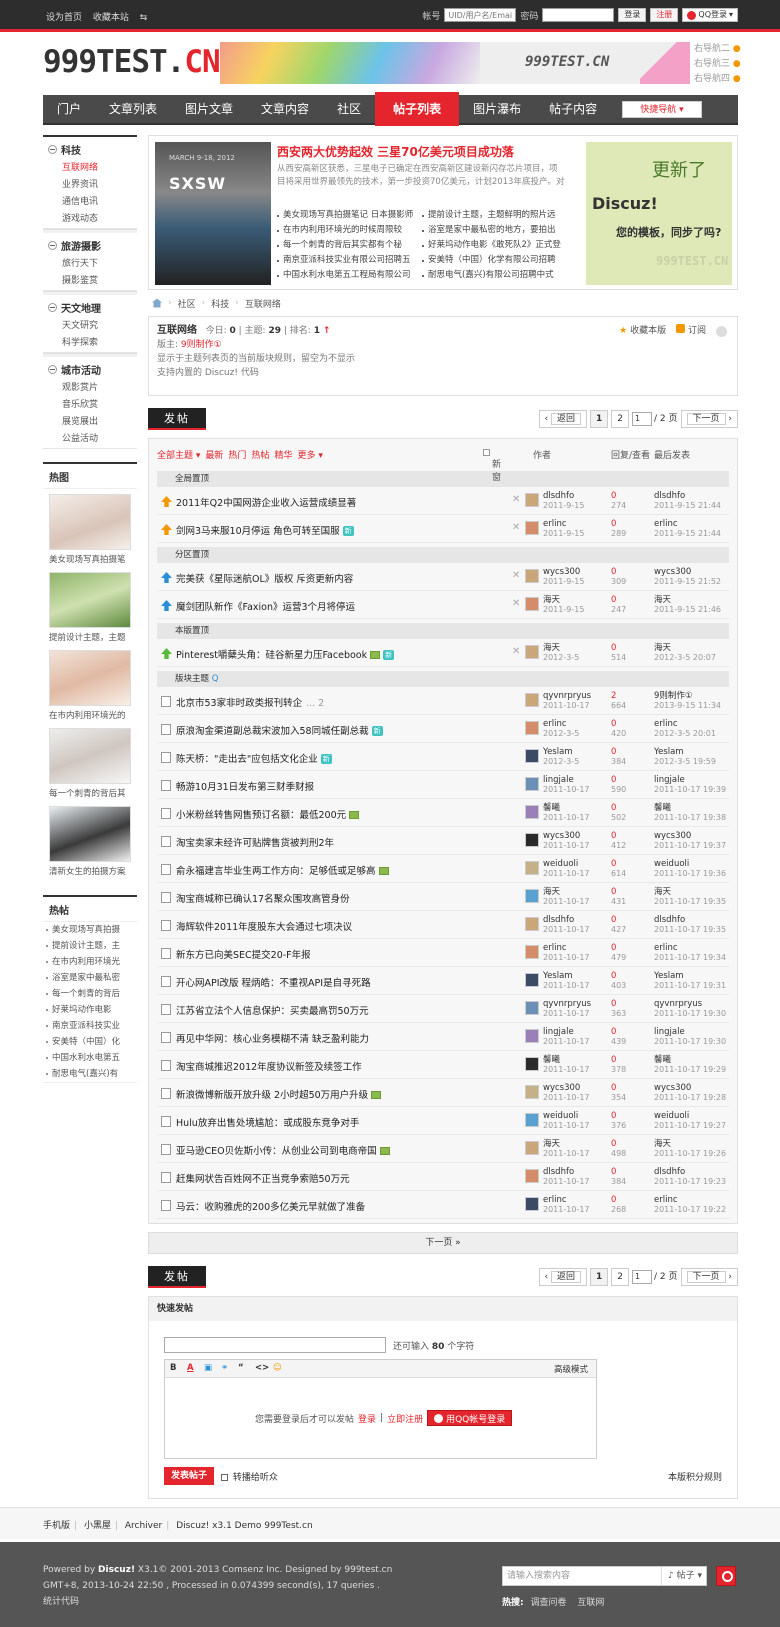 This screenshot has width=780, height=1627. I want to click on bookmark-link: 收藏本站, so click(111, 18).